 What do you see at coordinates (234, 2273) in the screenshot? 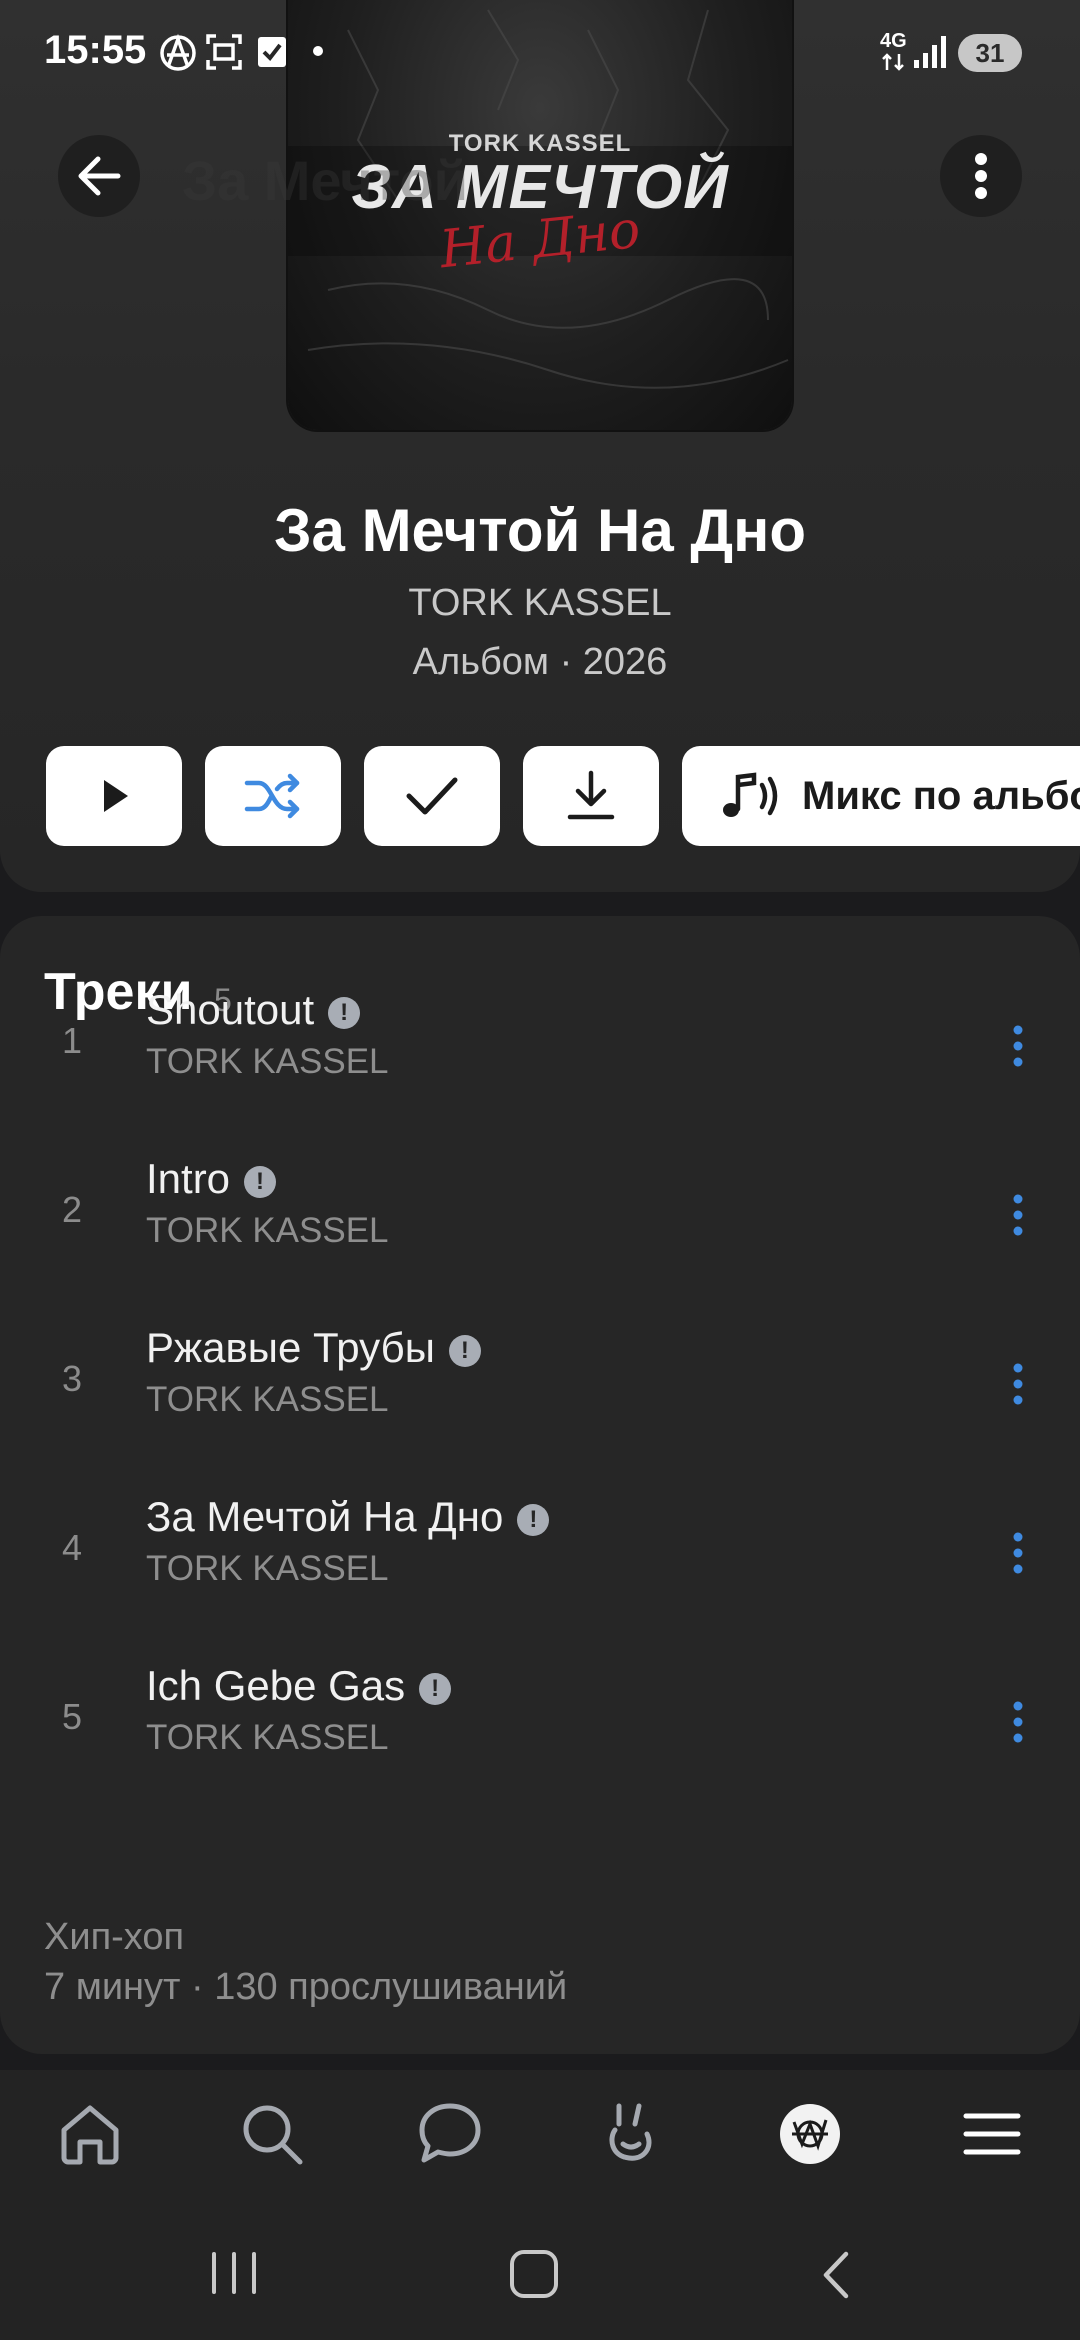
I see `recent-apps-icon` at bounding box center [234, 2273].